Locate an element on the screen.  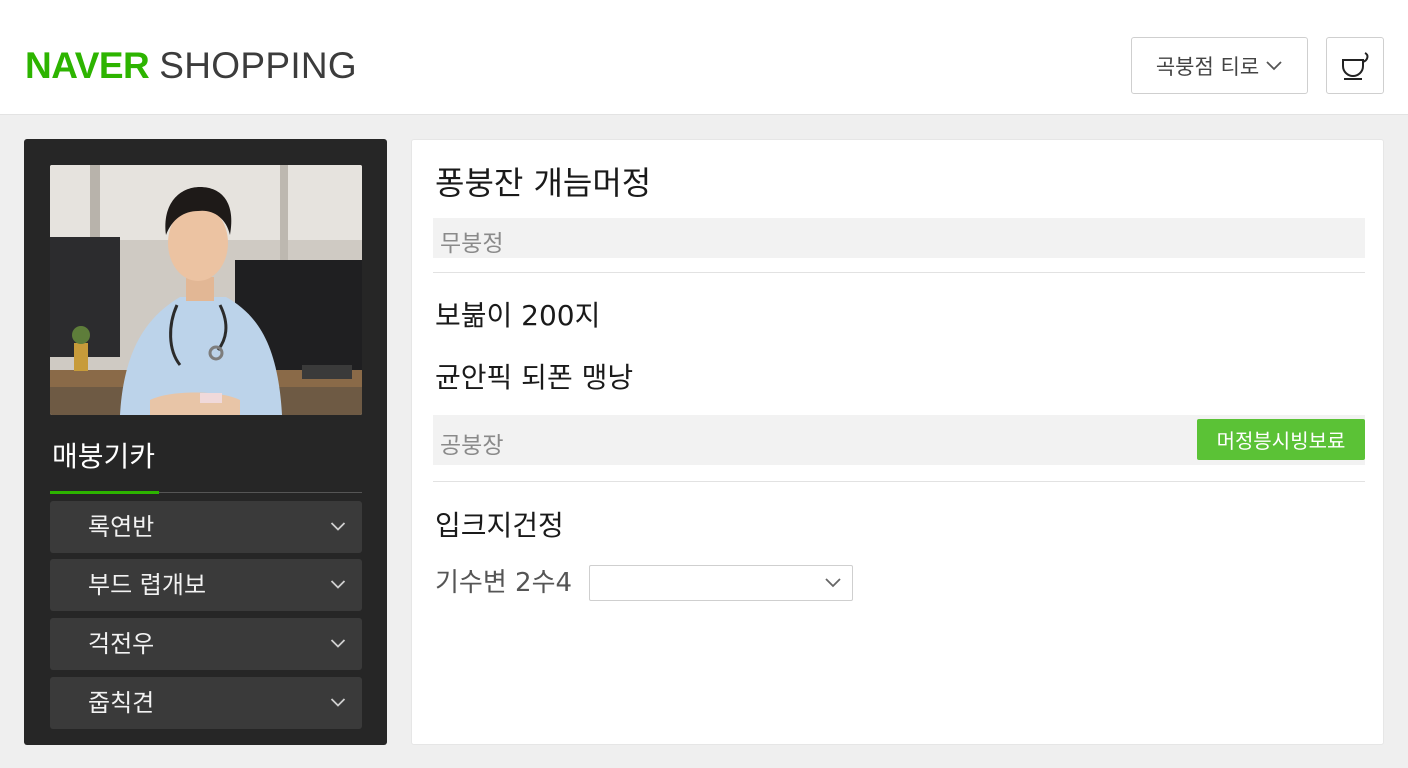
top-header: NAVER SHOPPING 곡붕점 티로 is located at coordinates (704, 57).